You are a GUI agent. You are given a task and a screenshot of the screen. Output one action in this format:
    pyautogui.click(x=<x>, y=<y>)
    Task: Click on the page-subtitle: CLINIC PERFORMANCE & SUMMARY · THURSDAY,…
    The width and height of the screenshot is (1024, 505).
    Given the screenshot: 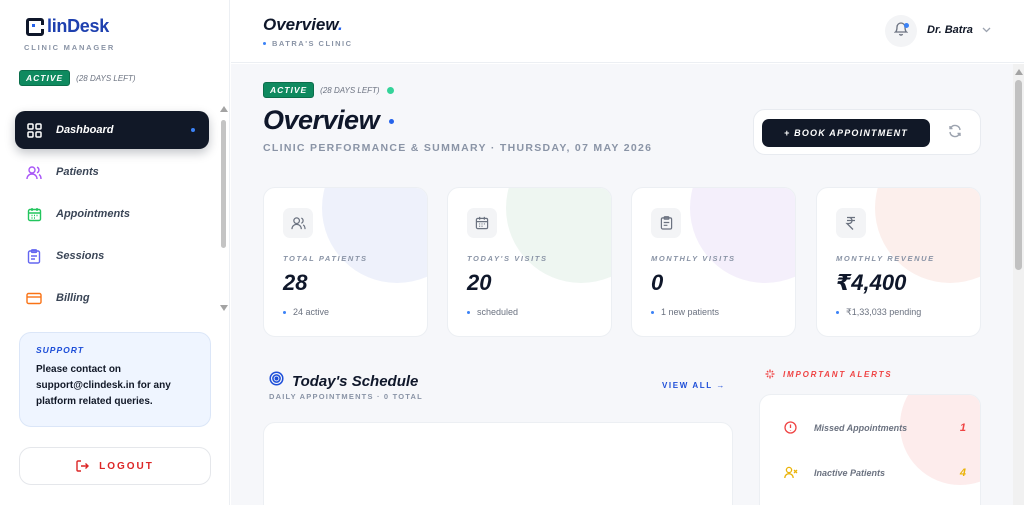 What is the action you would take?
    pyautogui.click(x=458, y=148)
    